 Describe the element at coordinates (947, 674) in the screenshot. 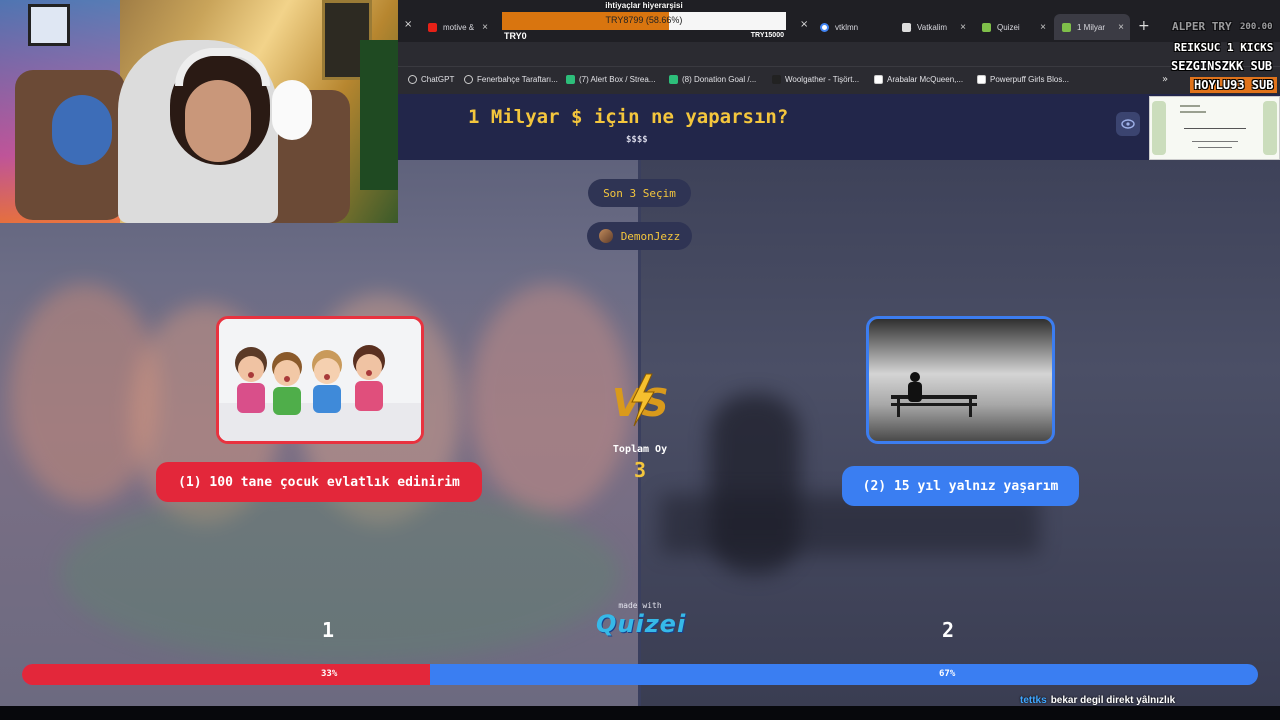

I see `option-2-percent: 67%` at that location.